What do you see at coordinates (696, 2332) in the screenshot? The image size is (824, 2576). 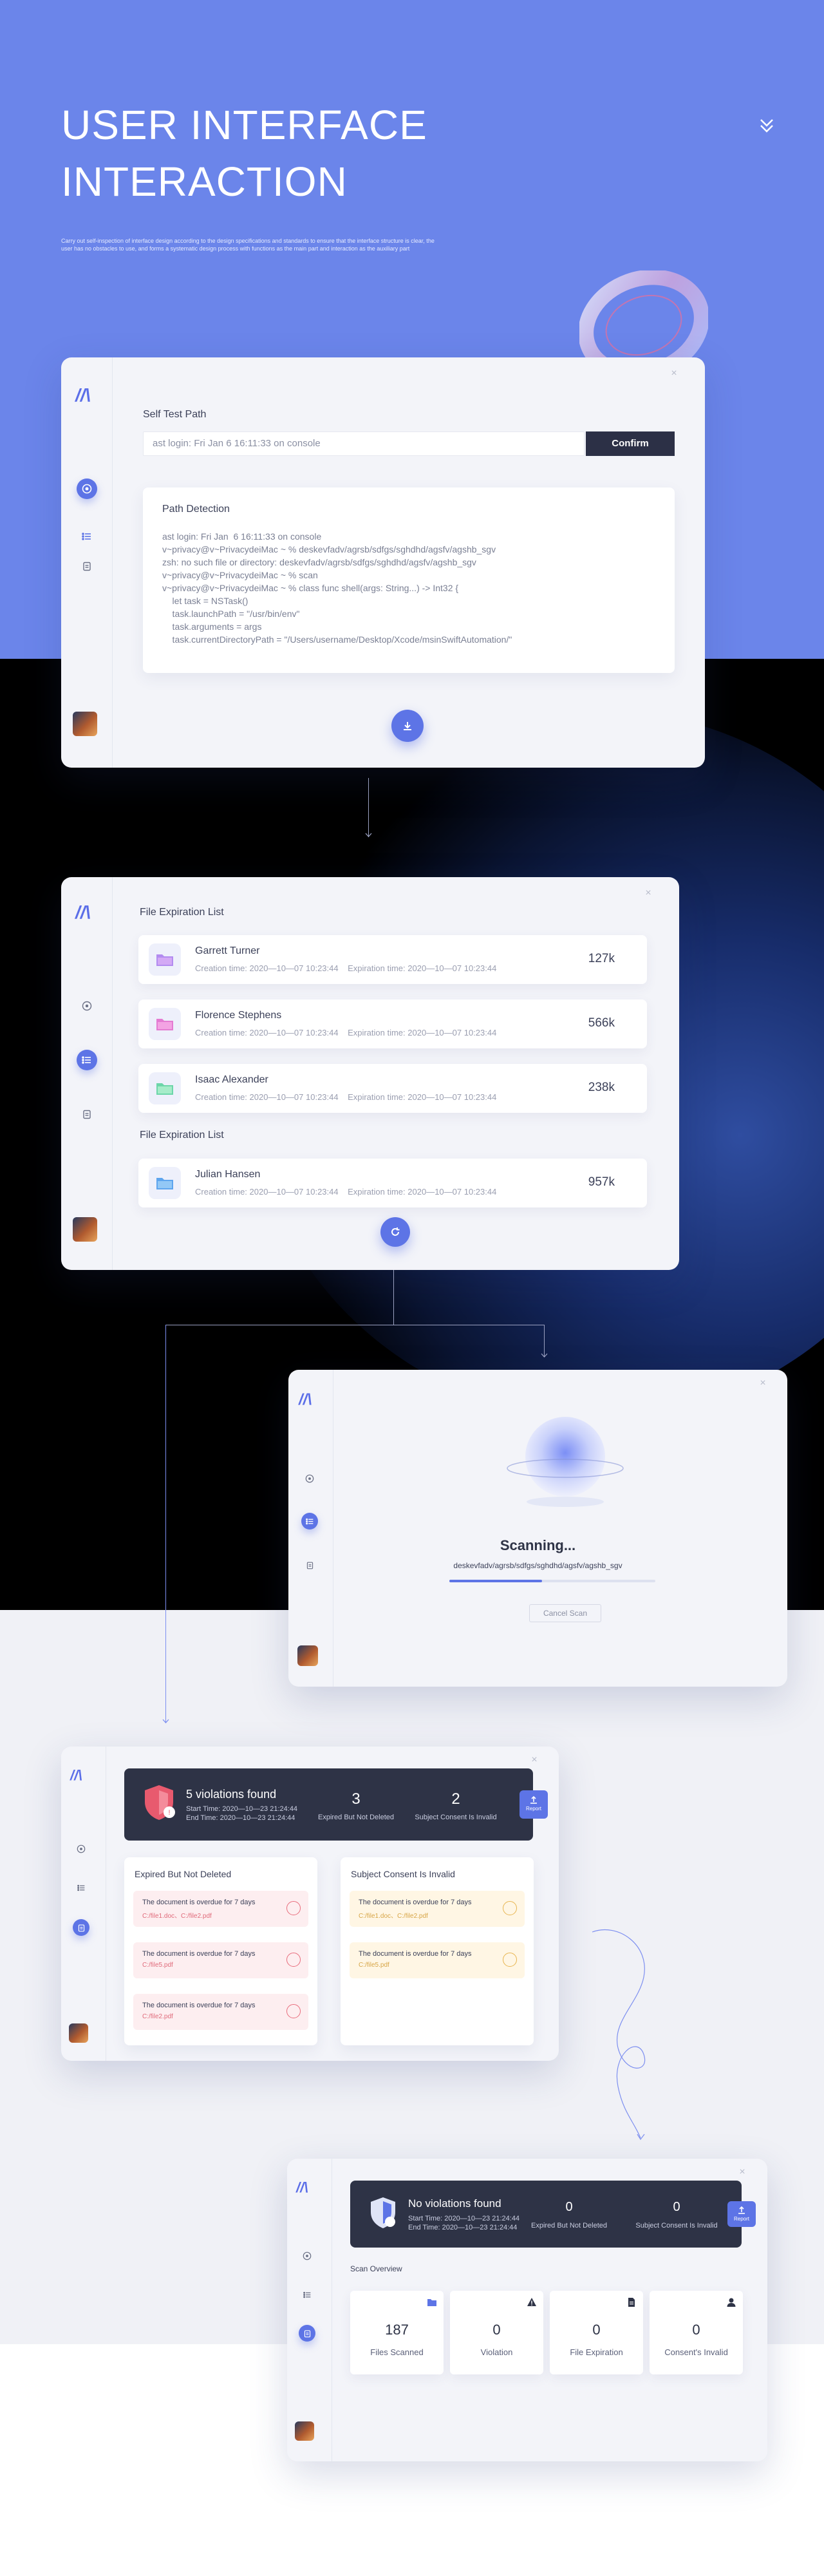 I see `stat-consent-invalid: 0 Consent's Invalid` at bounding box center [696, 2332].